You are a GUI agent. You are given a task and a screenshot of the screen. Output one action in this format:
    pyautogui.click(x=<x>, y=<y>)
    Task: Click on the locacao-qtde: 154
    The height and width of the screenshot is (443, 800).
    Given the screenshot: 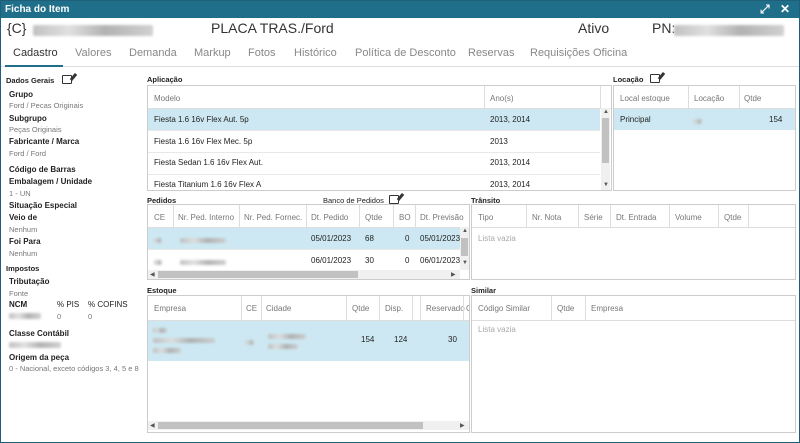 What is the action you would take?
    pyautogui.click(x=775, y=119)
    